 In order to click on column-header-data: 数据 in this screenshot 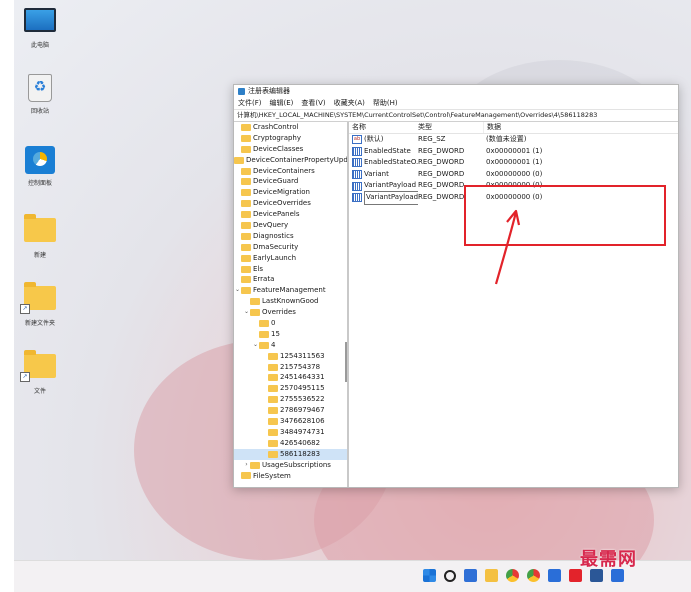, I will do `click(545, 127)`.